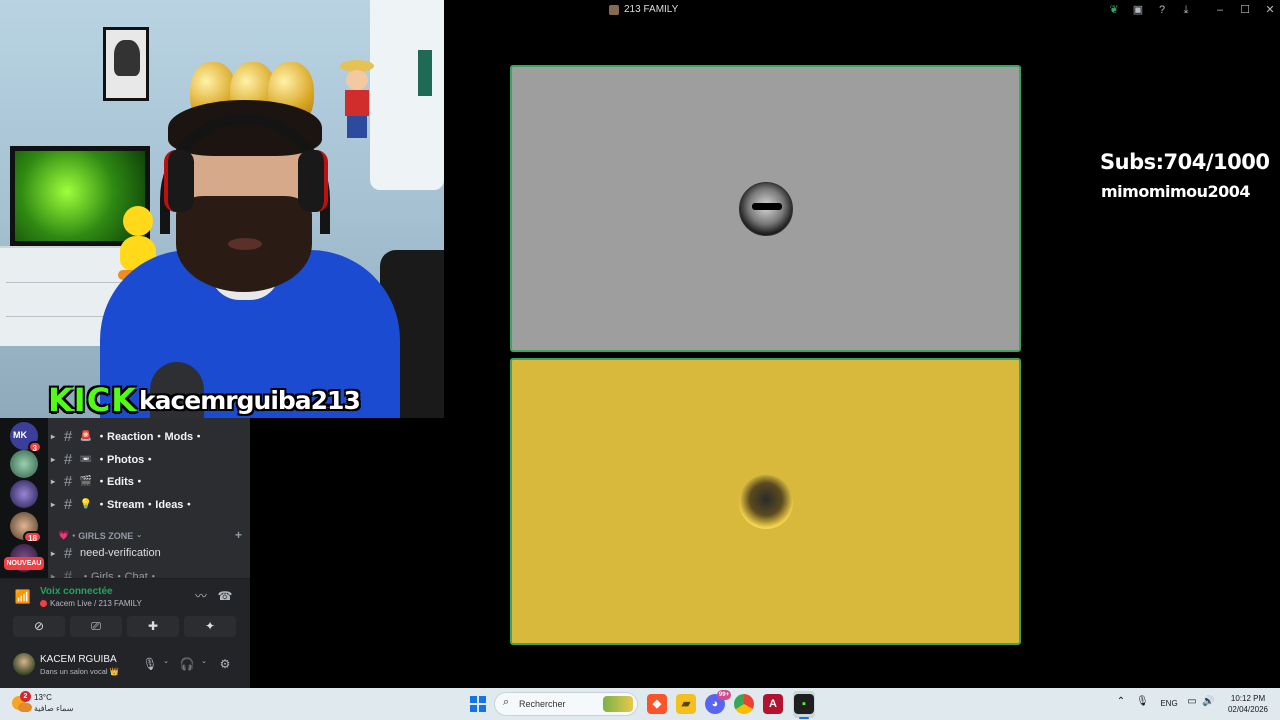 The height and width of the screenshot is (720, 1280). Describe the element at coordinates (26, 527) in the screenshot. I see `server-icon-4: 18` at that location.